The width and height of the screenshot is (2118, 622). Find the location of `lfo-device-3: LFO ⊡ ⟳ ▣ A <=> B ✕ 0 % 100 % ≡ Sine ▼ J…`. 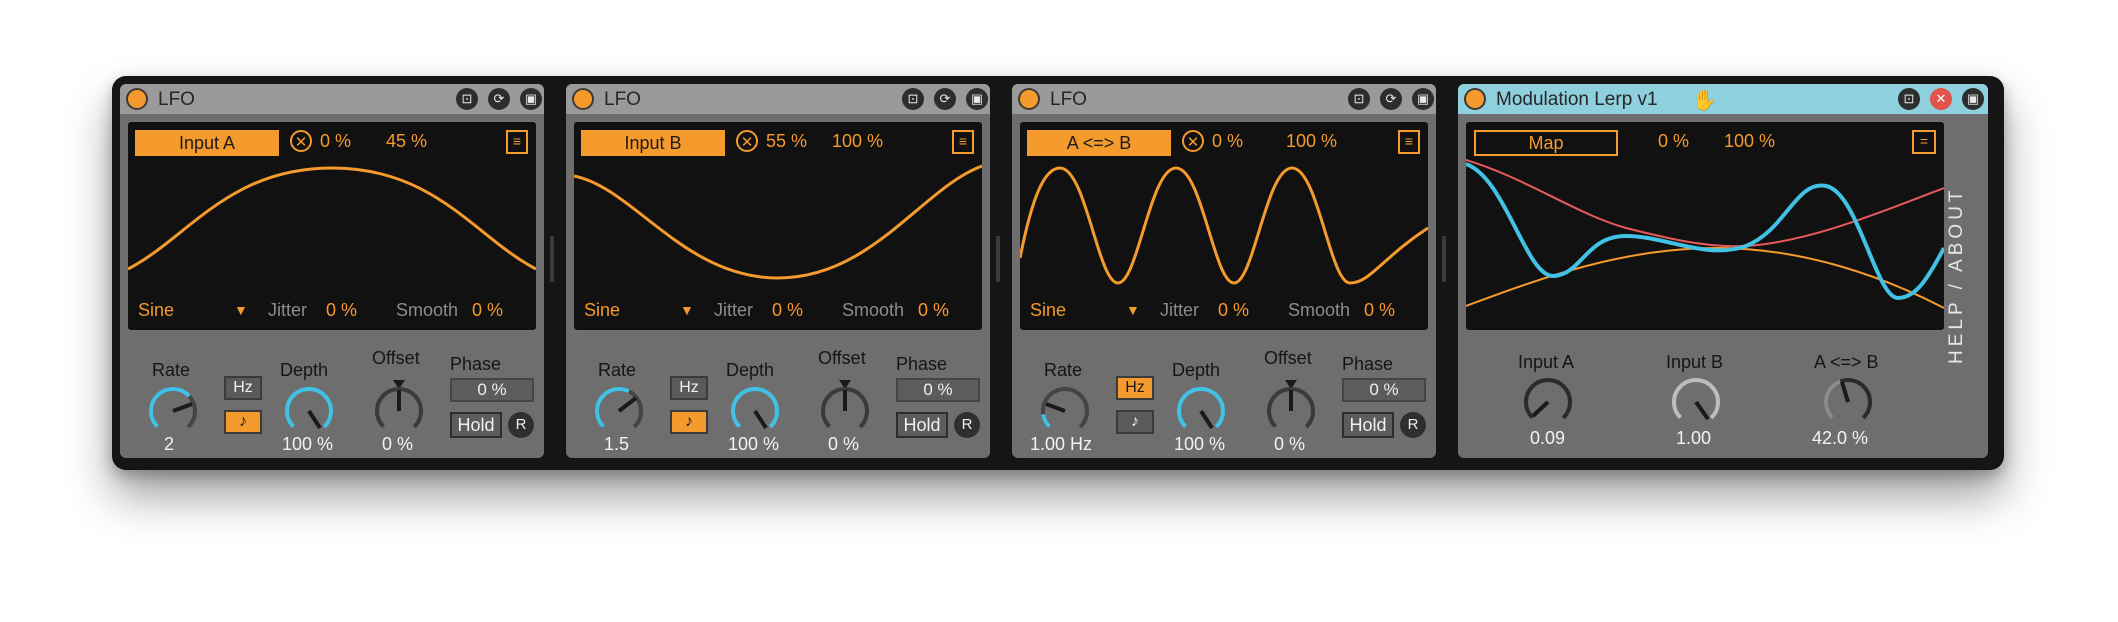

lfo-device-3: LFO ⊡ ⟳ ▣ A <=> B ✕ 0 % 100 % ≡ Sine ▼ J… is located at coordinates (1224, 271).